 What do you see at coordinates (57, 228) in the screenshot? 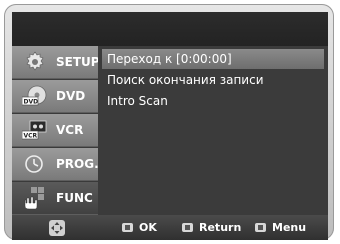
I see `directional-pad-icon` at bounding box center [57, 228].